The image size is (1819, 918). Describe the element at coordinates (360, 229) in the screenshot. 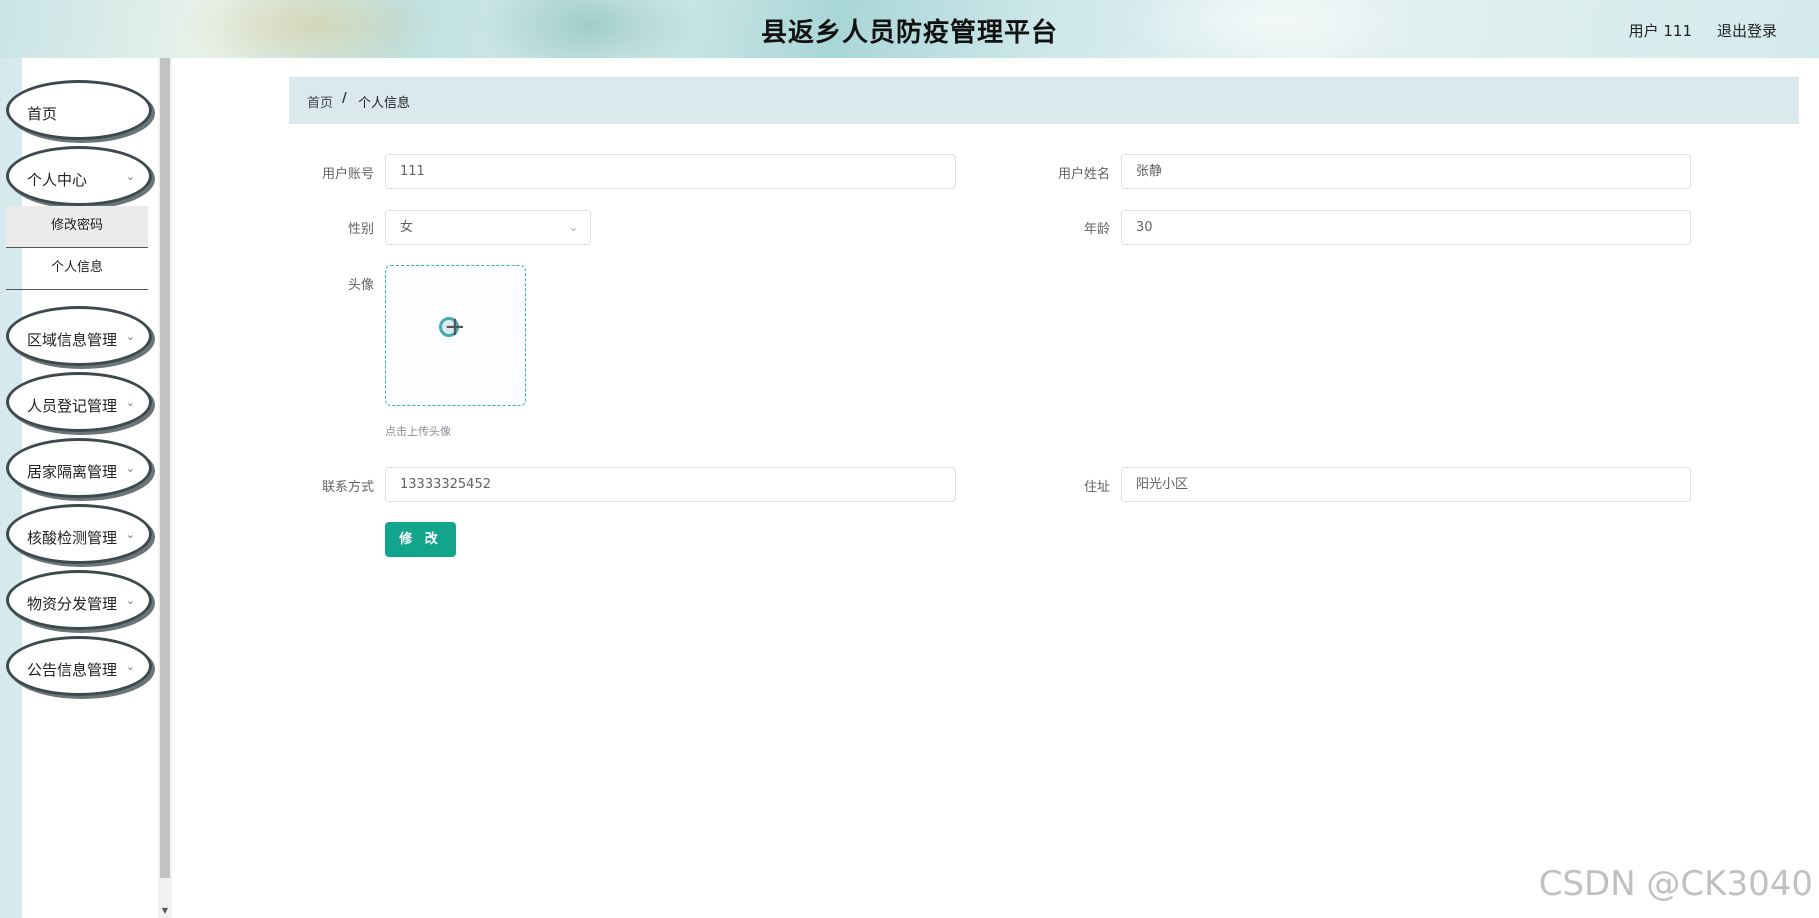

I see `gender-label: 性别` at that location.